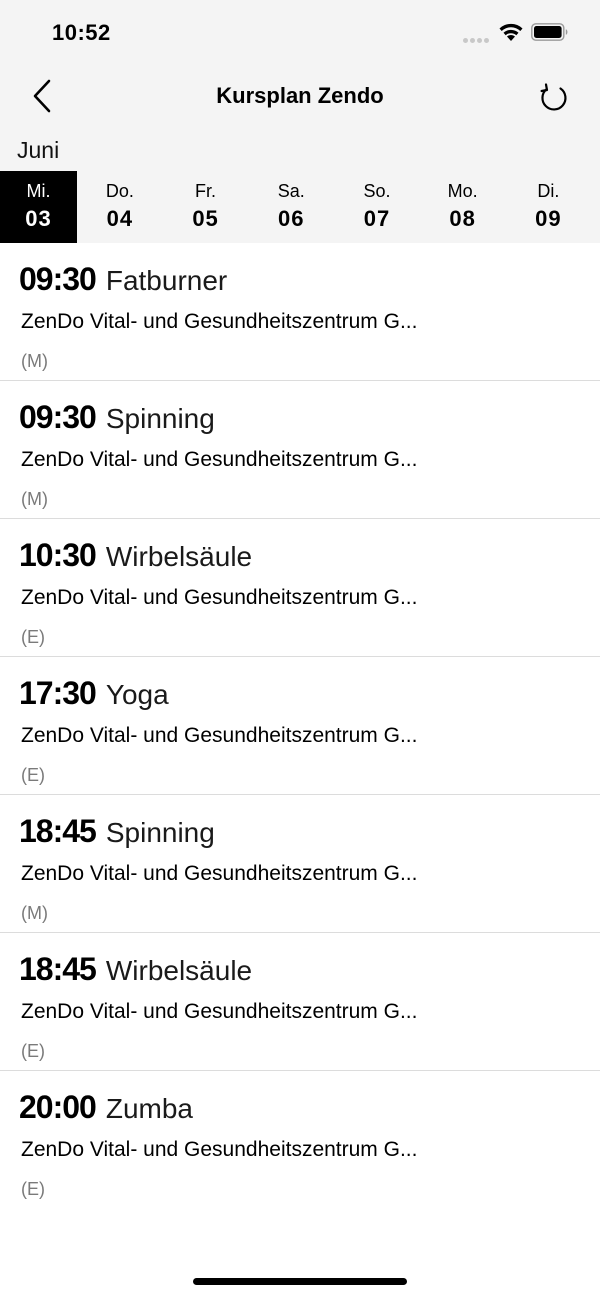 The width and height of the screenshot is (600, 1299). What do you see at coordinates (548, 218) in the screenshot?
I see `day-date: 09` at bounding box center [548, 218].